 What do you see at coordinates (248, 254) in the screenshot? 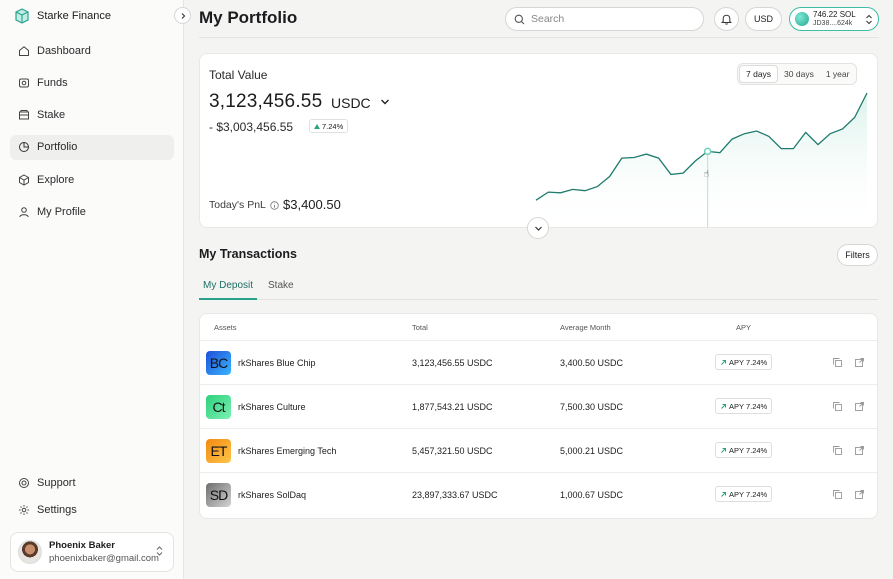
I see `transactions-title: My Transactions` at bounding box center [248, 254].